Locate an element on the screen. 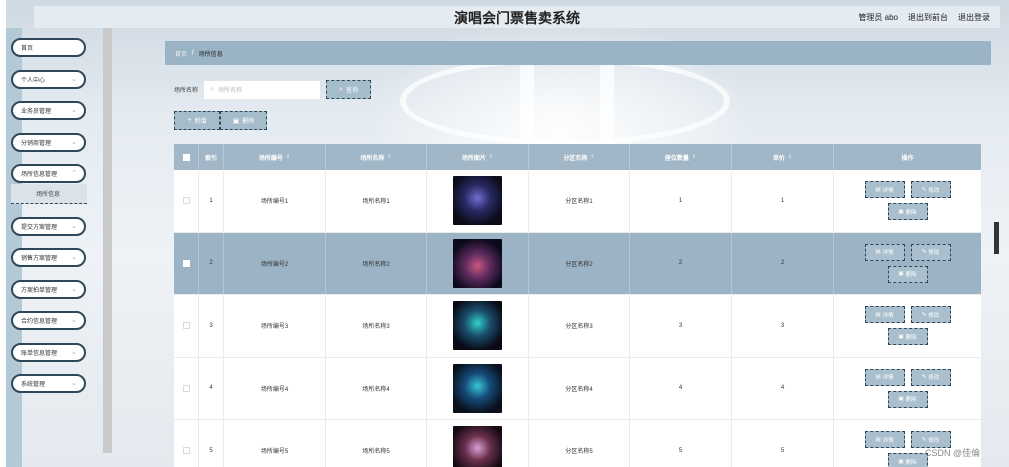  search-button: ⌕ 查询 is located at coordinates (349, 89).